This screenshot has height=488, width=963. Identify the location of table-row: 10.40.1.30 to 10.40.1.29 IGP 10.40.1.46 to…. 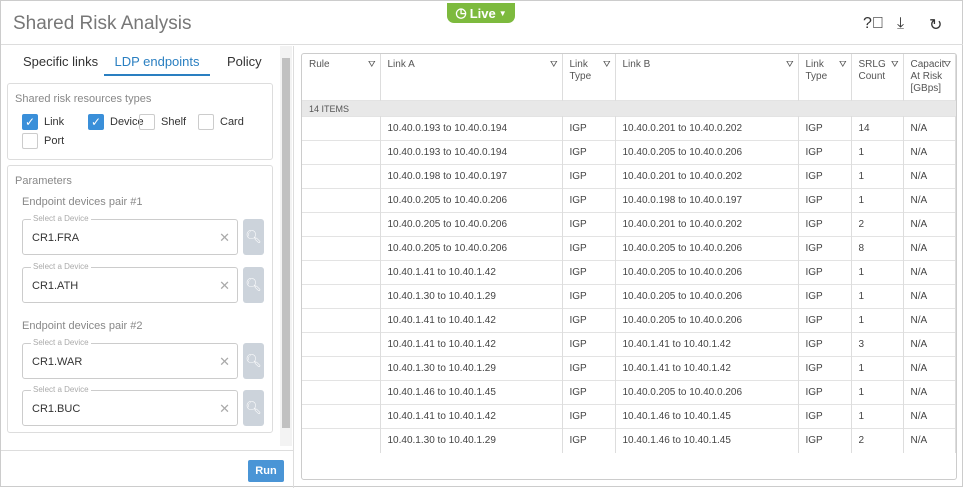
(629, 440).